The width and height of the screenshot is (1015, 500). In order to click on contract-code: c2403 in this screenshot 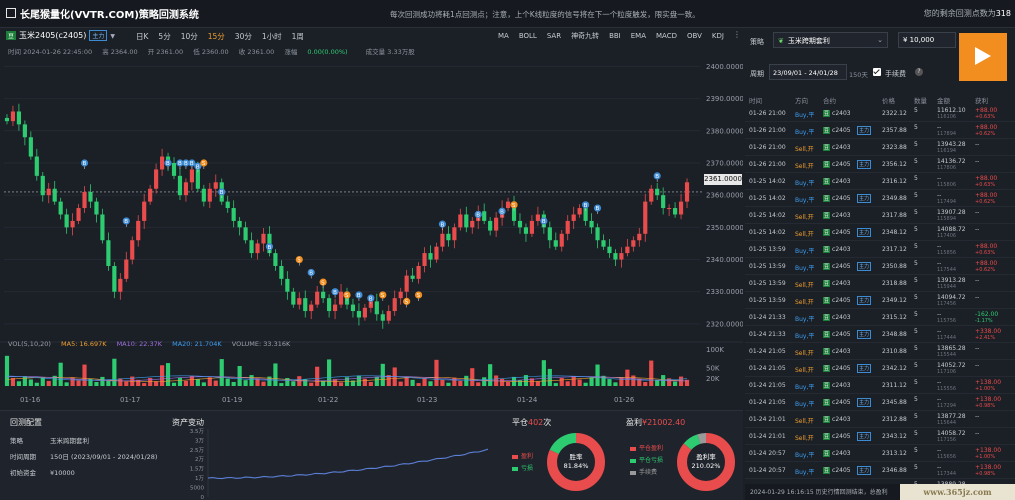, I will do `click(841, 385)`.